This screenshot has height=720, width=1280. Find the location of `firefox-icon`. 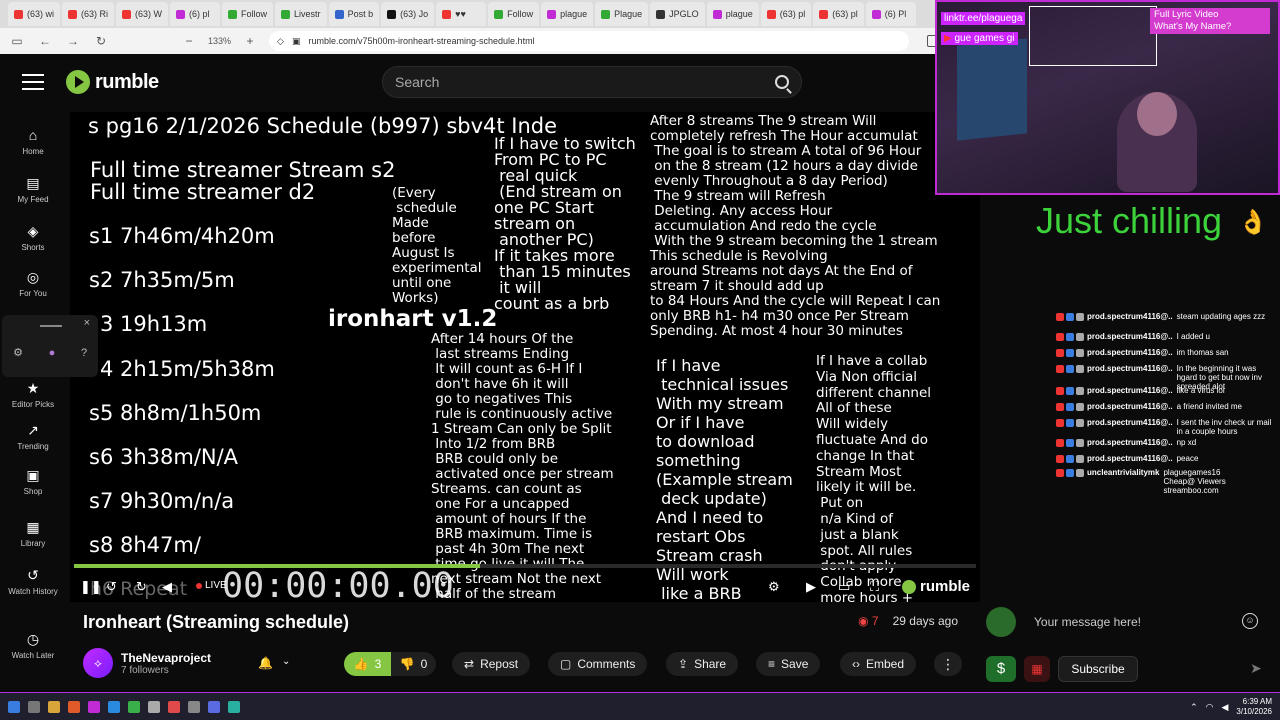

firefox-icon is located at coordinates (74, 706).